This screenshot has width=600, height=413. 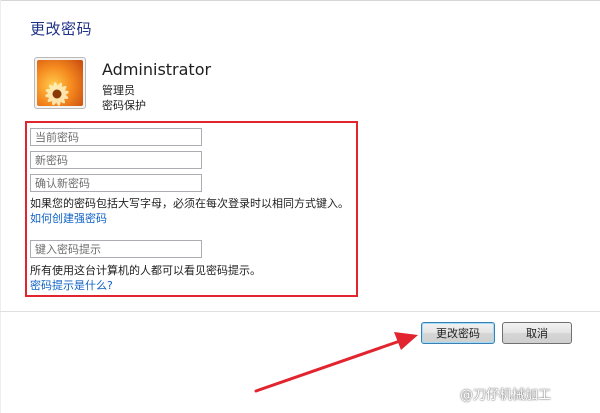 What do you see at coordinates (506, 395) in the screenshot?
I see `watermark: @刀仔机械加工` at bounding box center [506, 395].